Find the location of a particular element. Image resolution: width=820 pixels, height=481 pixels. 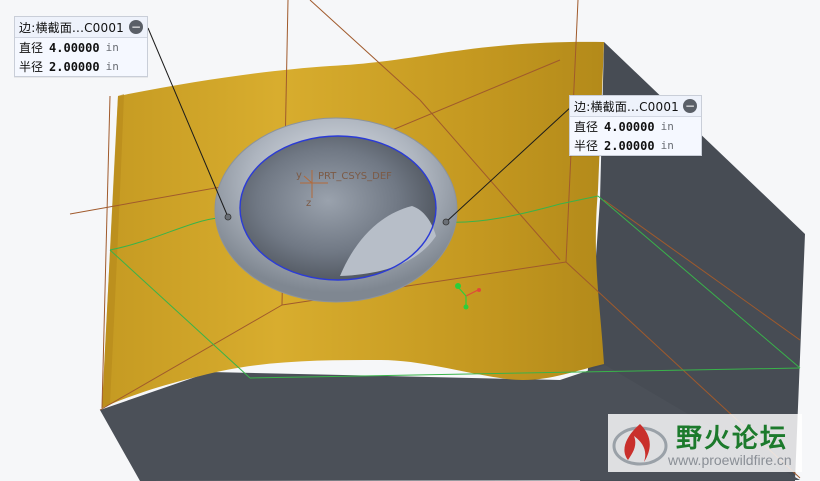

csys-label: PRT_CSYS_DEF is located at coordinates (355, 176).